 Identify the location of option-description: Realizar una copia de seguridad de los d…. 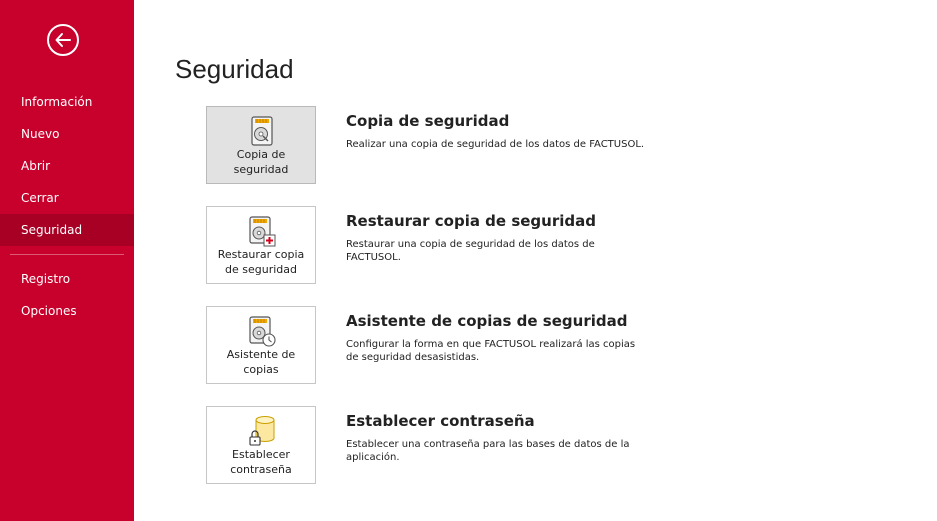
(495, 144).